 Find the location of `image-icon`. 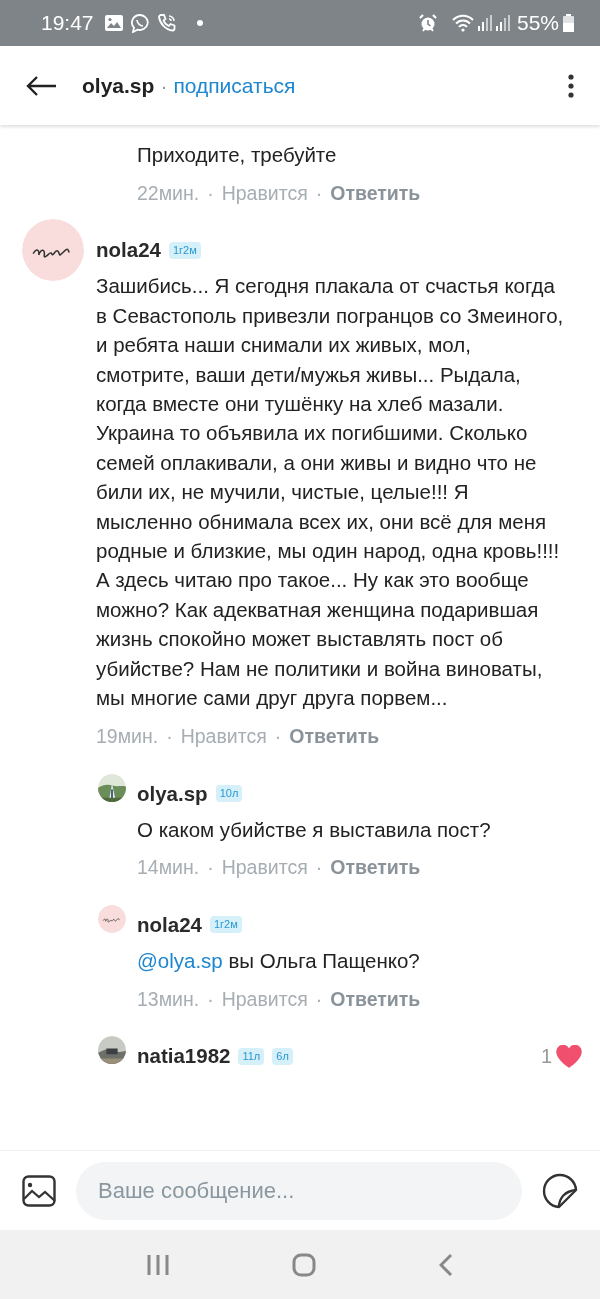

image-icon is located at coordinates (39, 1190).